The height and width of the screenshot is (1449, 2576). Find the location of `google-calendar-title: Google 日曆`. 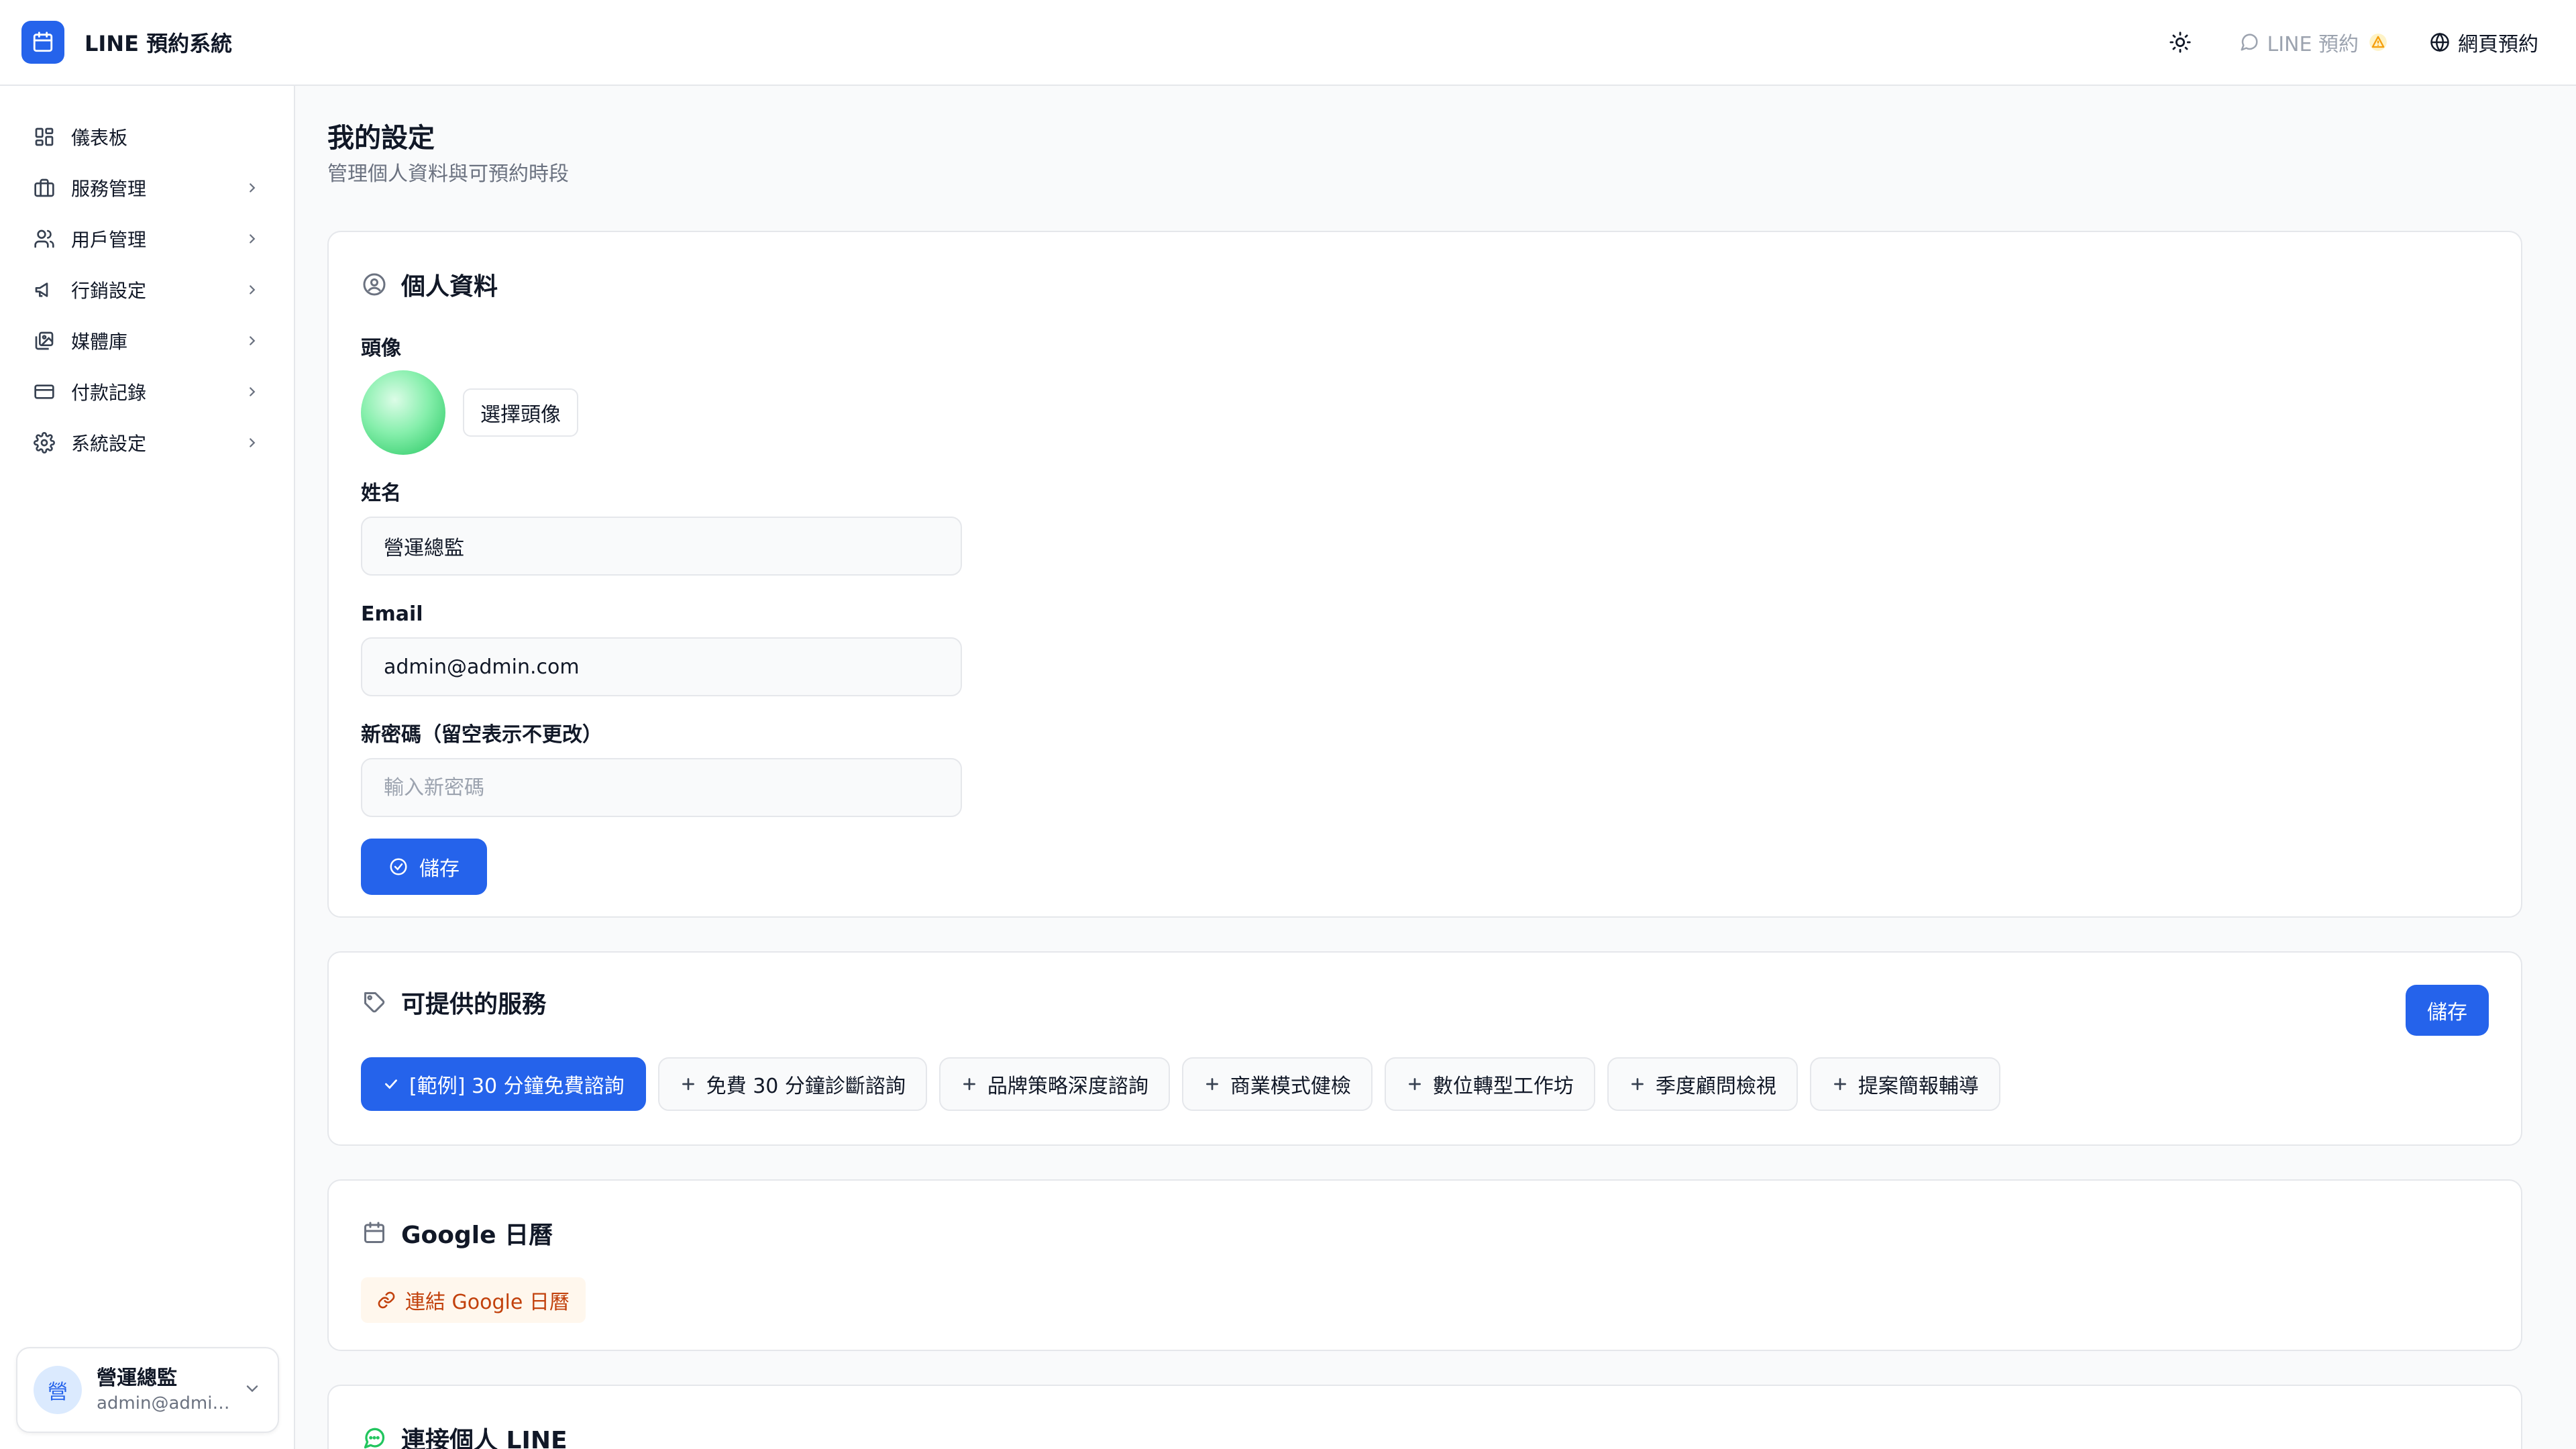

google-calendar-title: Google 日曆 is located at coordinates (477, 1235).